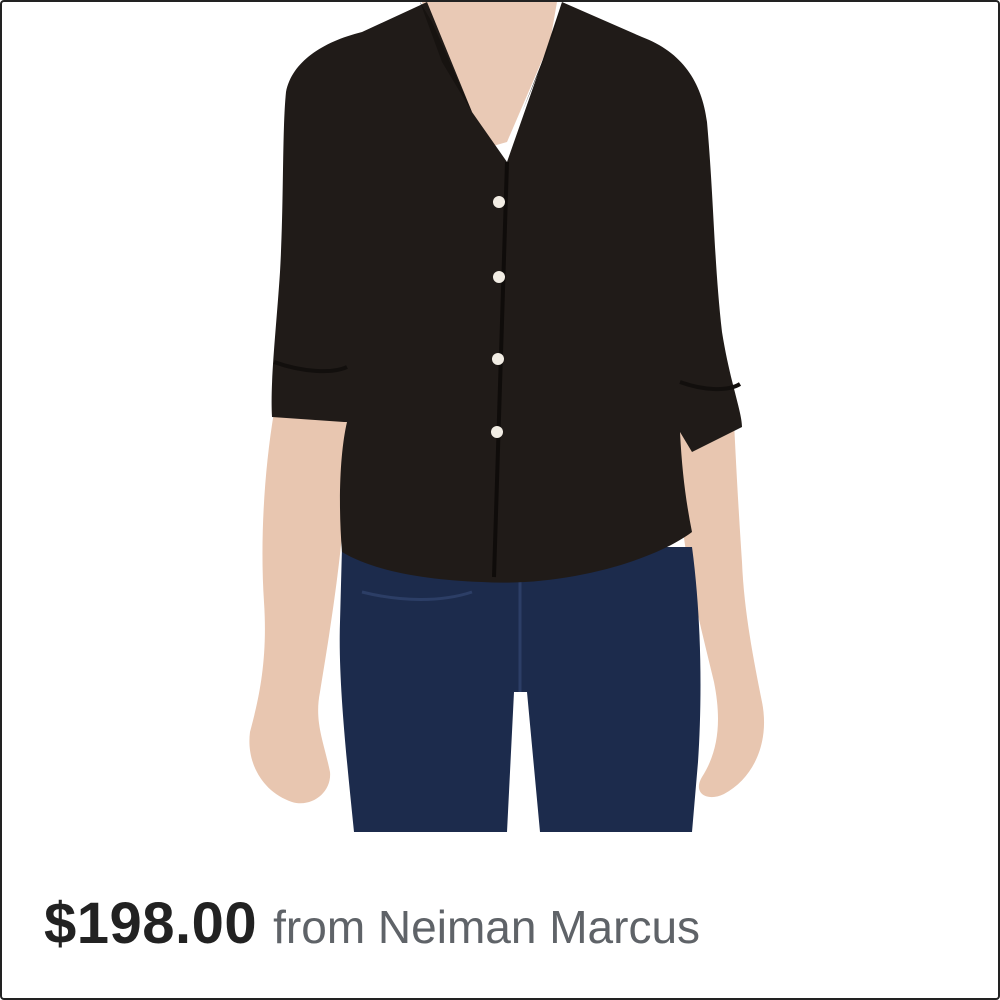 This screenshot has height=1000, width=1000. Describe the element at coordinates (151, 923) in the screenshot. I see `price: $198.00` at that location.